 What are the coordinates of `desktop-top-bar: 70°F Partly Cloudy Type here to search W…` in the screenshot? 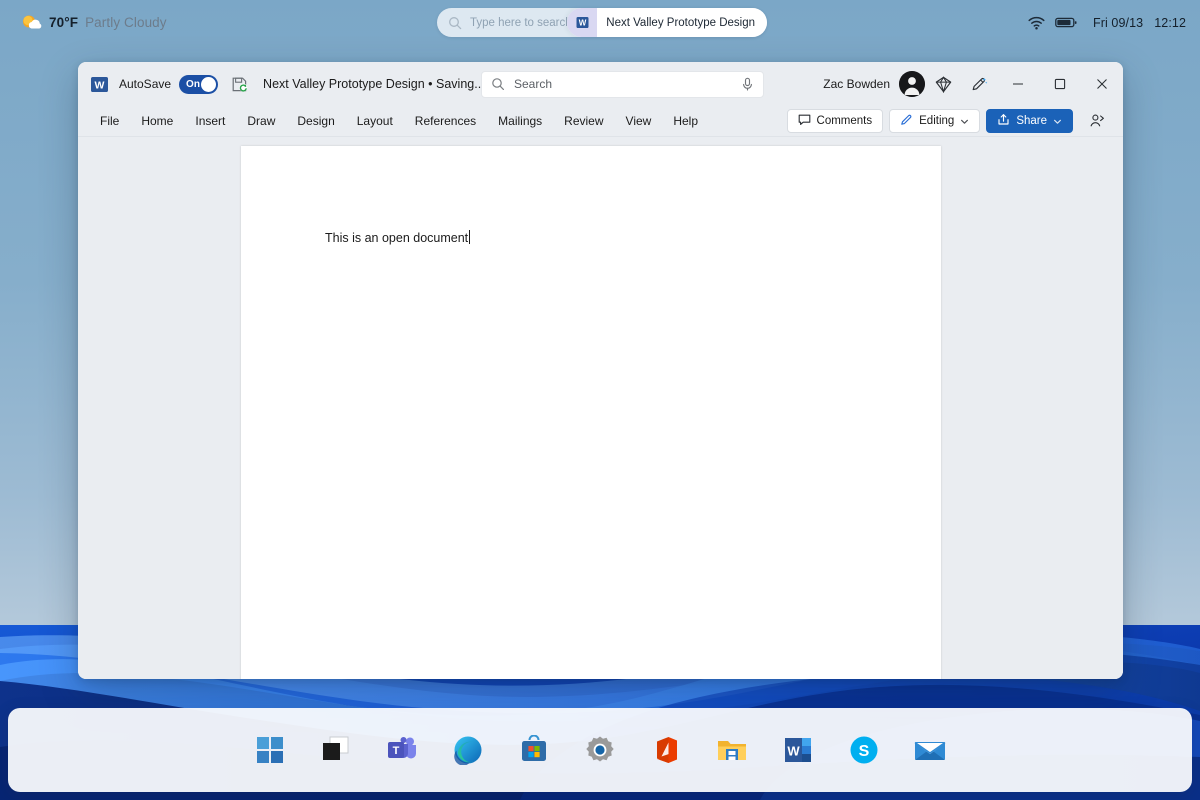 It's located at (600, 22).